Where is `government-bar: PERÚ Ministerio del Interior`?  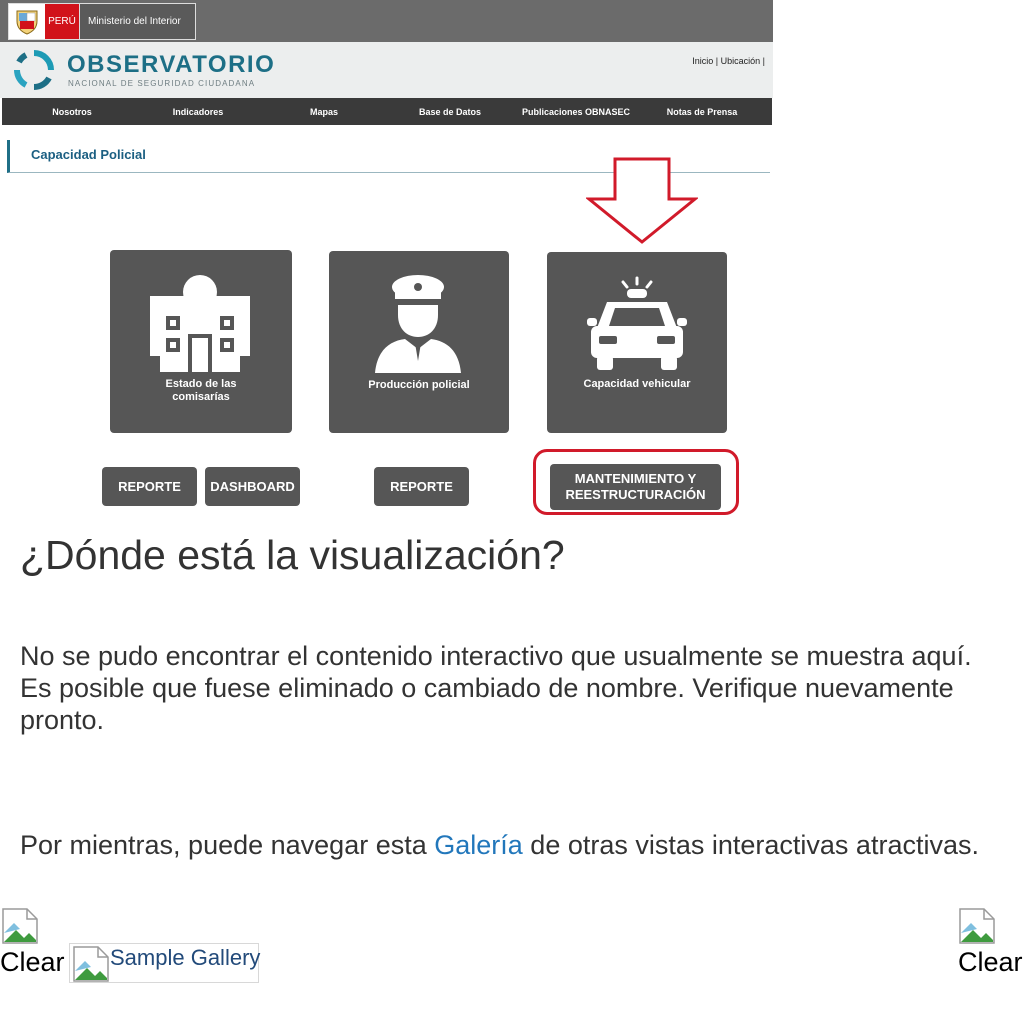 government-bar: PERÚ Ministerio del Interior is located at coordinates (386, 21).